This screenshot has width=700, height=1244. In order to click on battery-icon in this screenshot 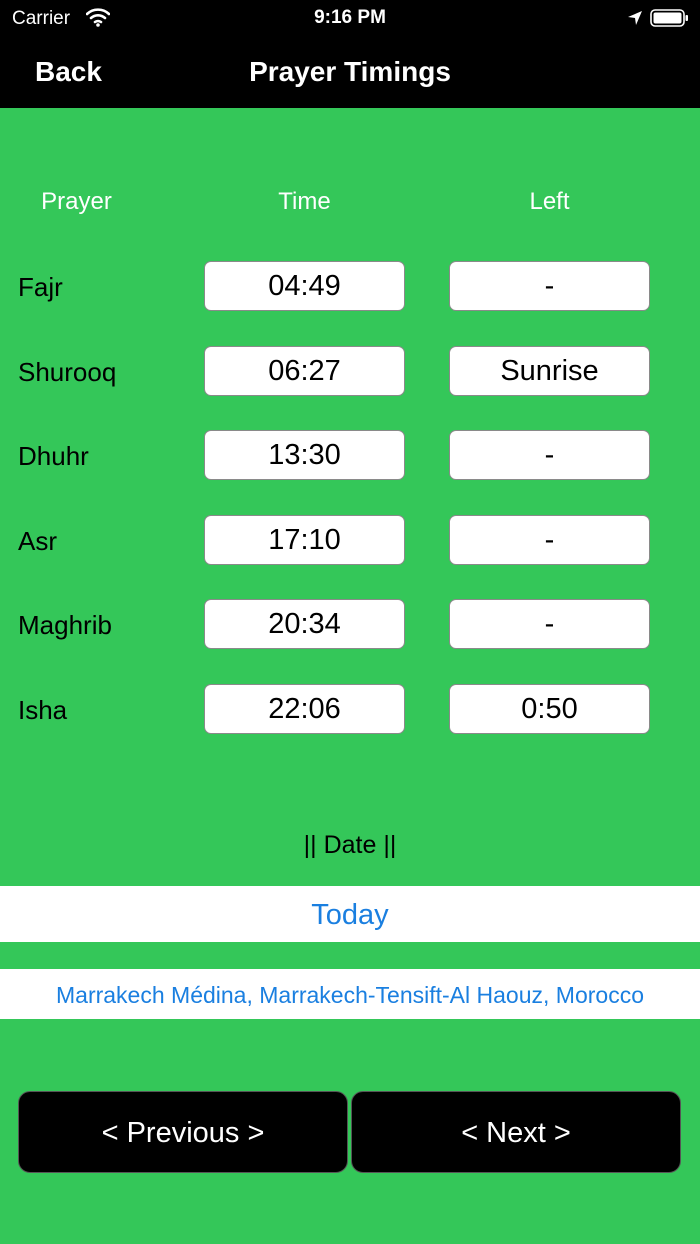, I will do `click(669, 18)`.